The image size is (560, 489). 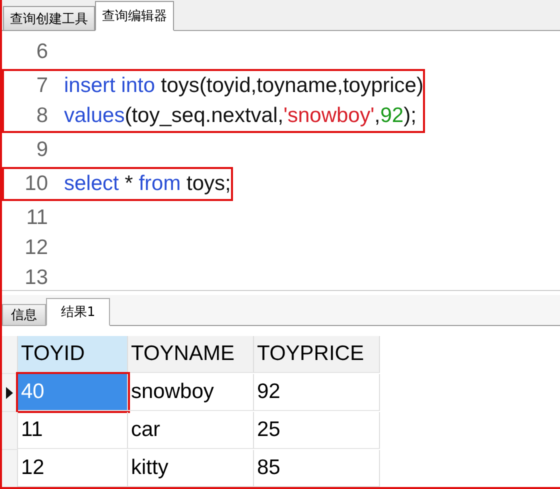 What do you see at coordinates (24, 315) in the screenshot?
I see `result-tab: 信息` at bounding box center [24, 315].